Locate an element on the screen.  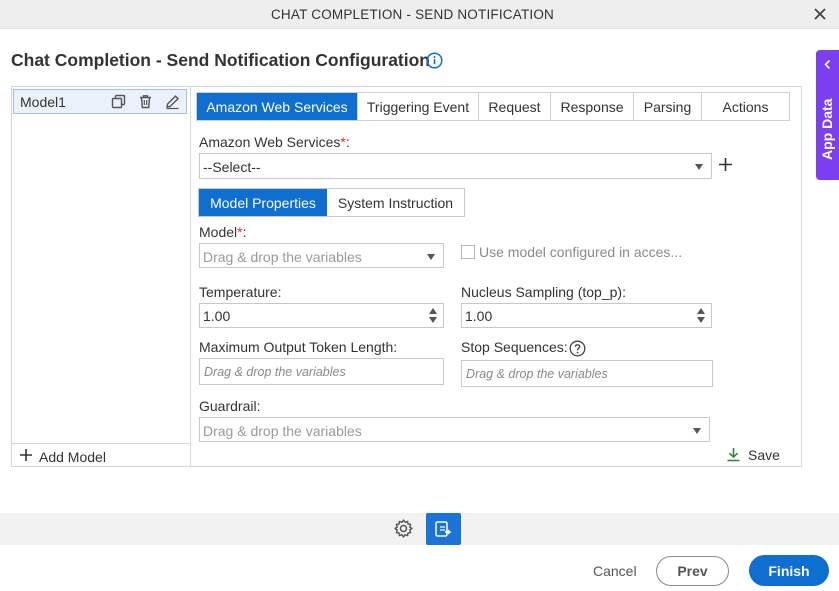
tab-parsing: Parsing is located at coordinates (668, 106).